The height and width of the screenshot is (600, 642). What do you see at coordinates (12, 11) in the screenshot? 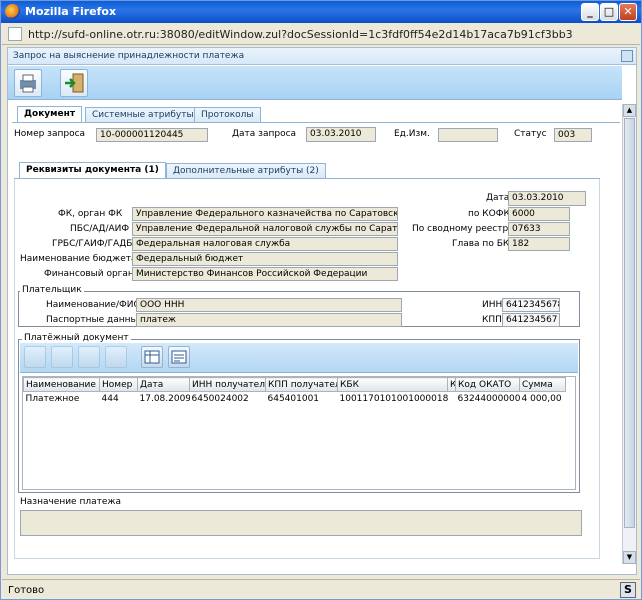
I see `firefox-logo-icon` at bounding box center [12, 11].